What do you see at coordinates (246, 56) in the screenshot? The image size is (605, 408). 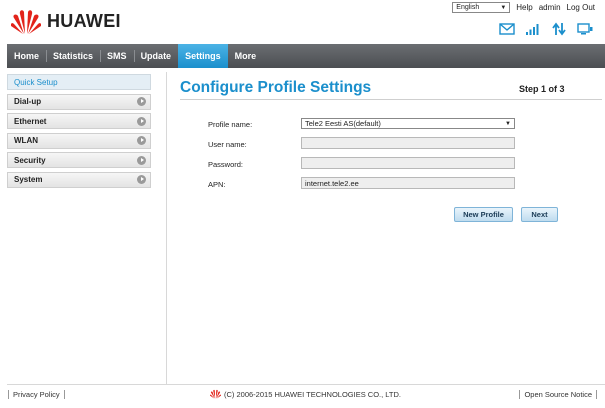 I see `nav-more: More` at bounding box center [246, 56].